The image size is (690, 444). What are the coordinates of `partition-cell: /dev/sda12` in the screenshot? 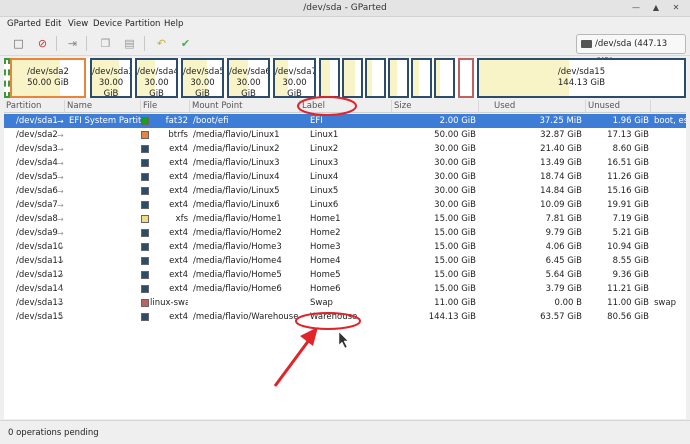 It's located at (39, 275).